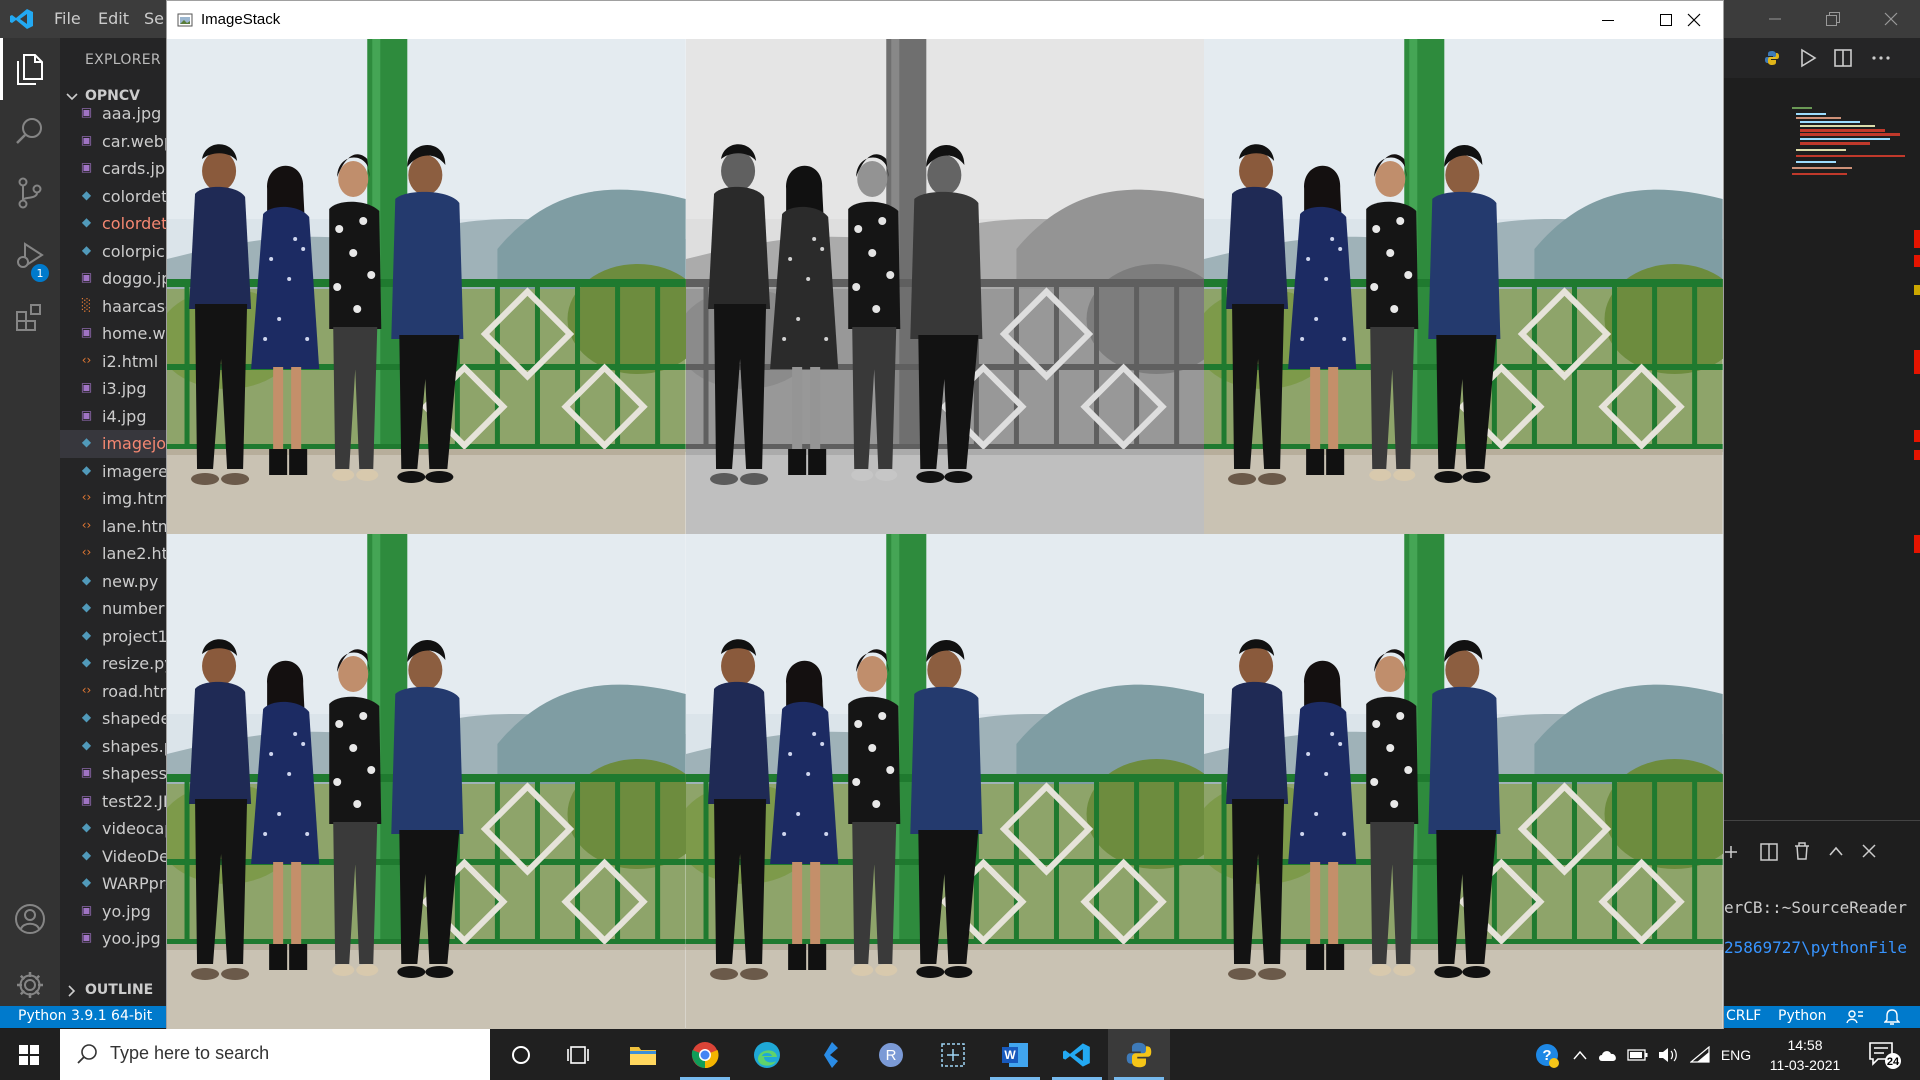 The image size is (1920, 1080). I want to click on close-panel-icon, so click(1869, 851).